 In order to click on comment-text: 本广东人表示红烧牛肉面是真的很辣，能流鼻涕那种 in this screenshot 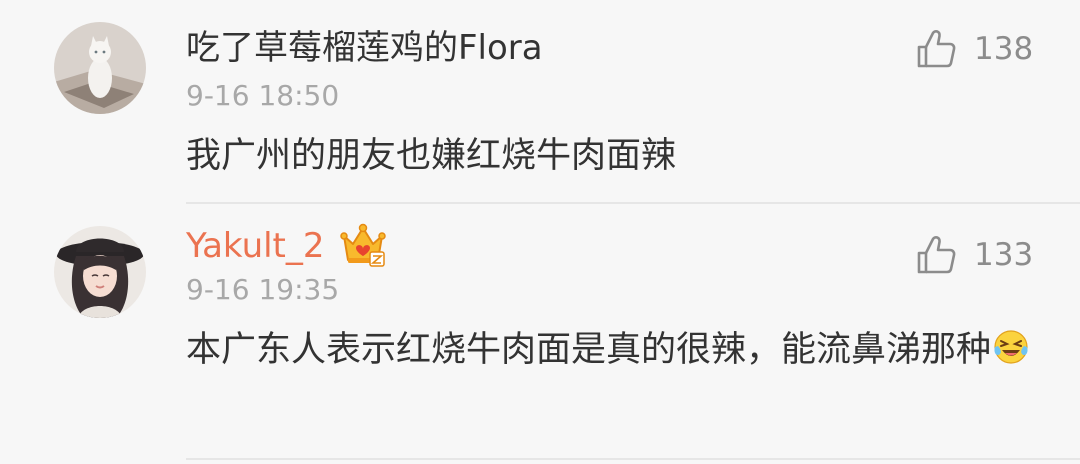, I will do `click(611, 350)`.